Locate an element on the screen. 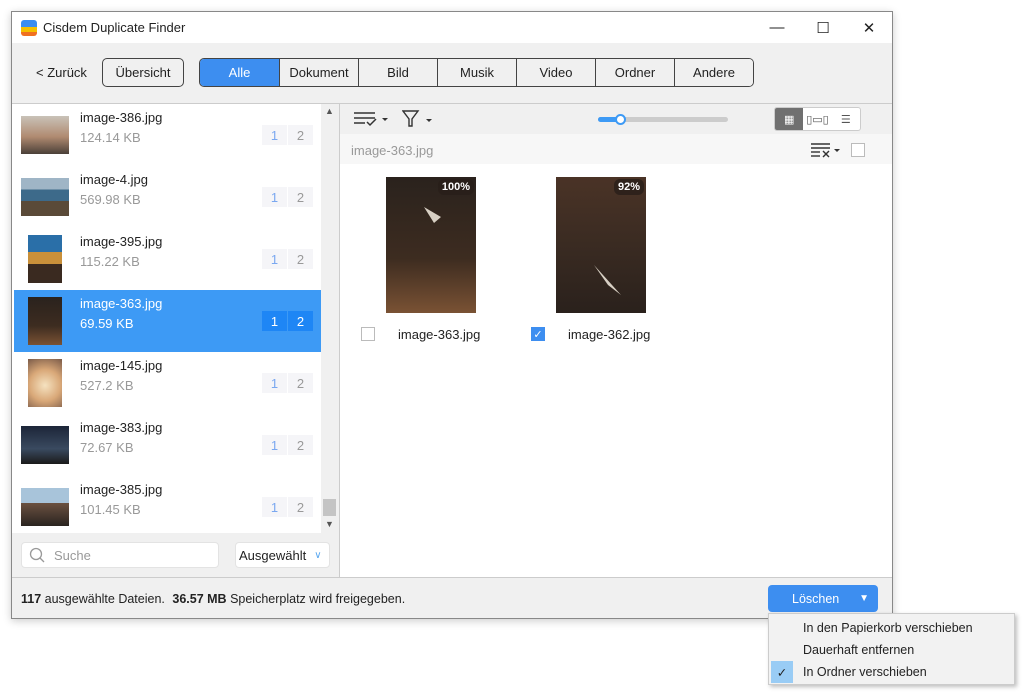 The image size is (1028, 698). list-item: image-395.jpg 115.22 KB 12 is located at coordinates (167, 259).